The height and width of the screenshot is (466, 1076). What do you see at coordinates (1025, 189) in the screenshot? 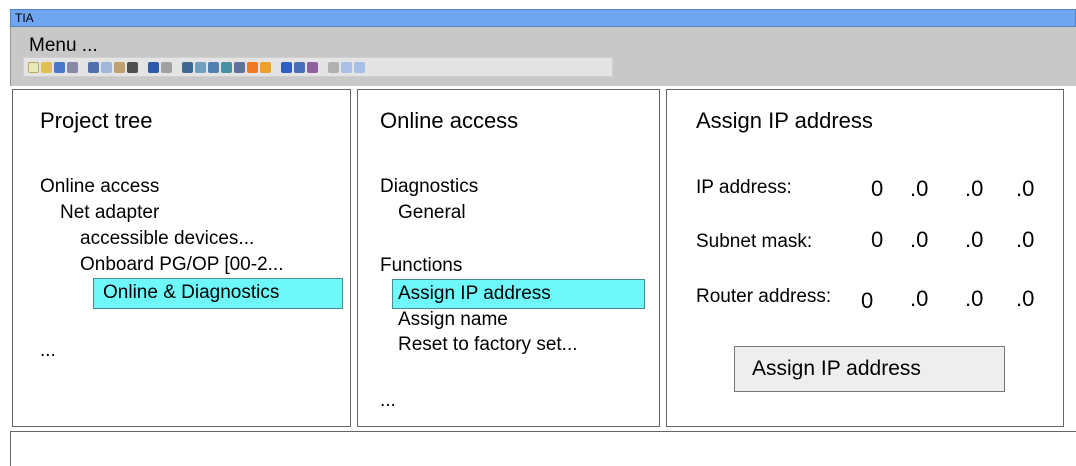
I see `ip-octet-4: .0` at bounding box center [1025, 189].